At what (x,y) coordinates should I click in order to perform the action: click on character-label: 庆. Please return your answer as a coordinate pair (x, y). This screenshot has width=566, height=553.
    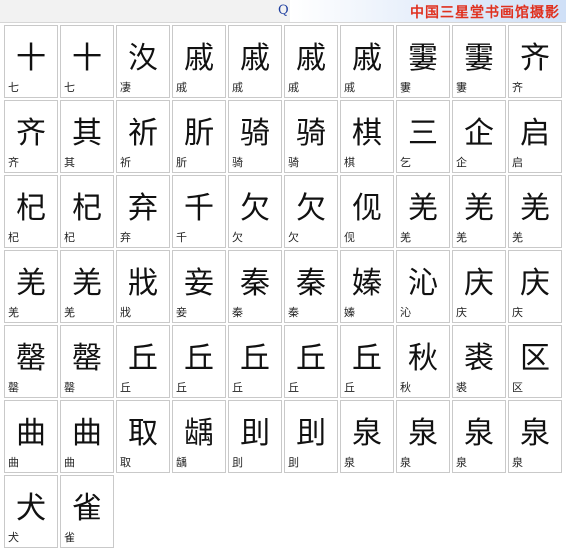
    Looking at the image, I should click on (461, 312).